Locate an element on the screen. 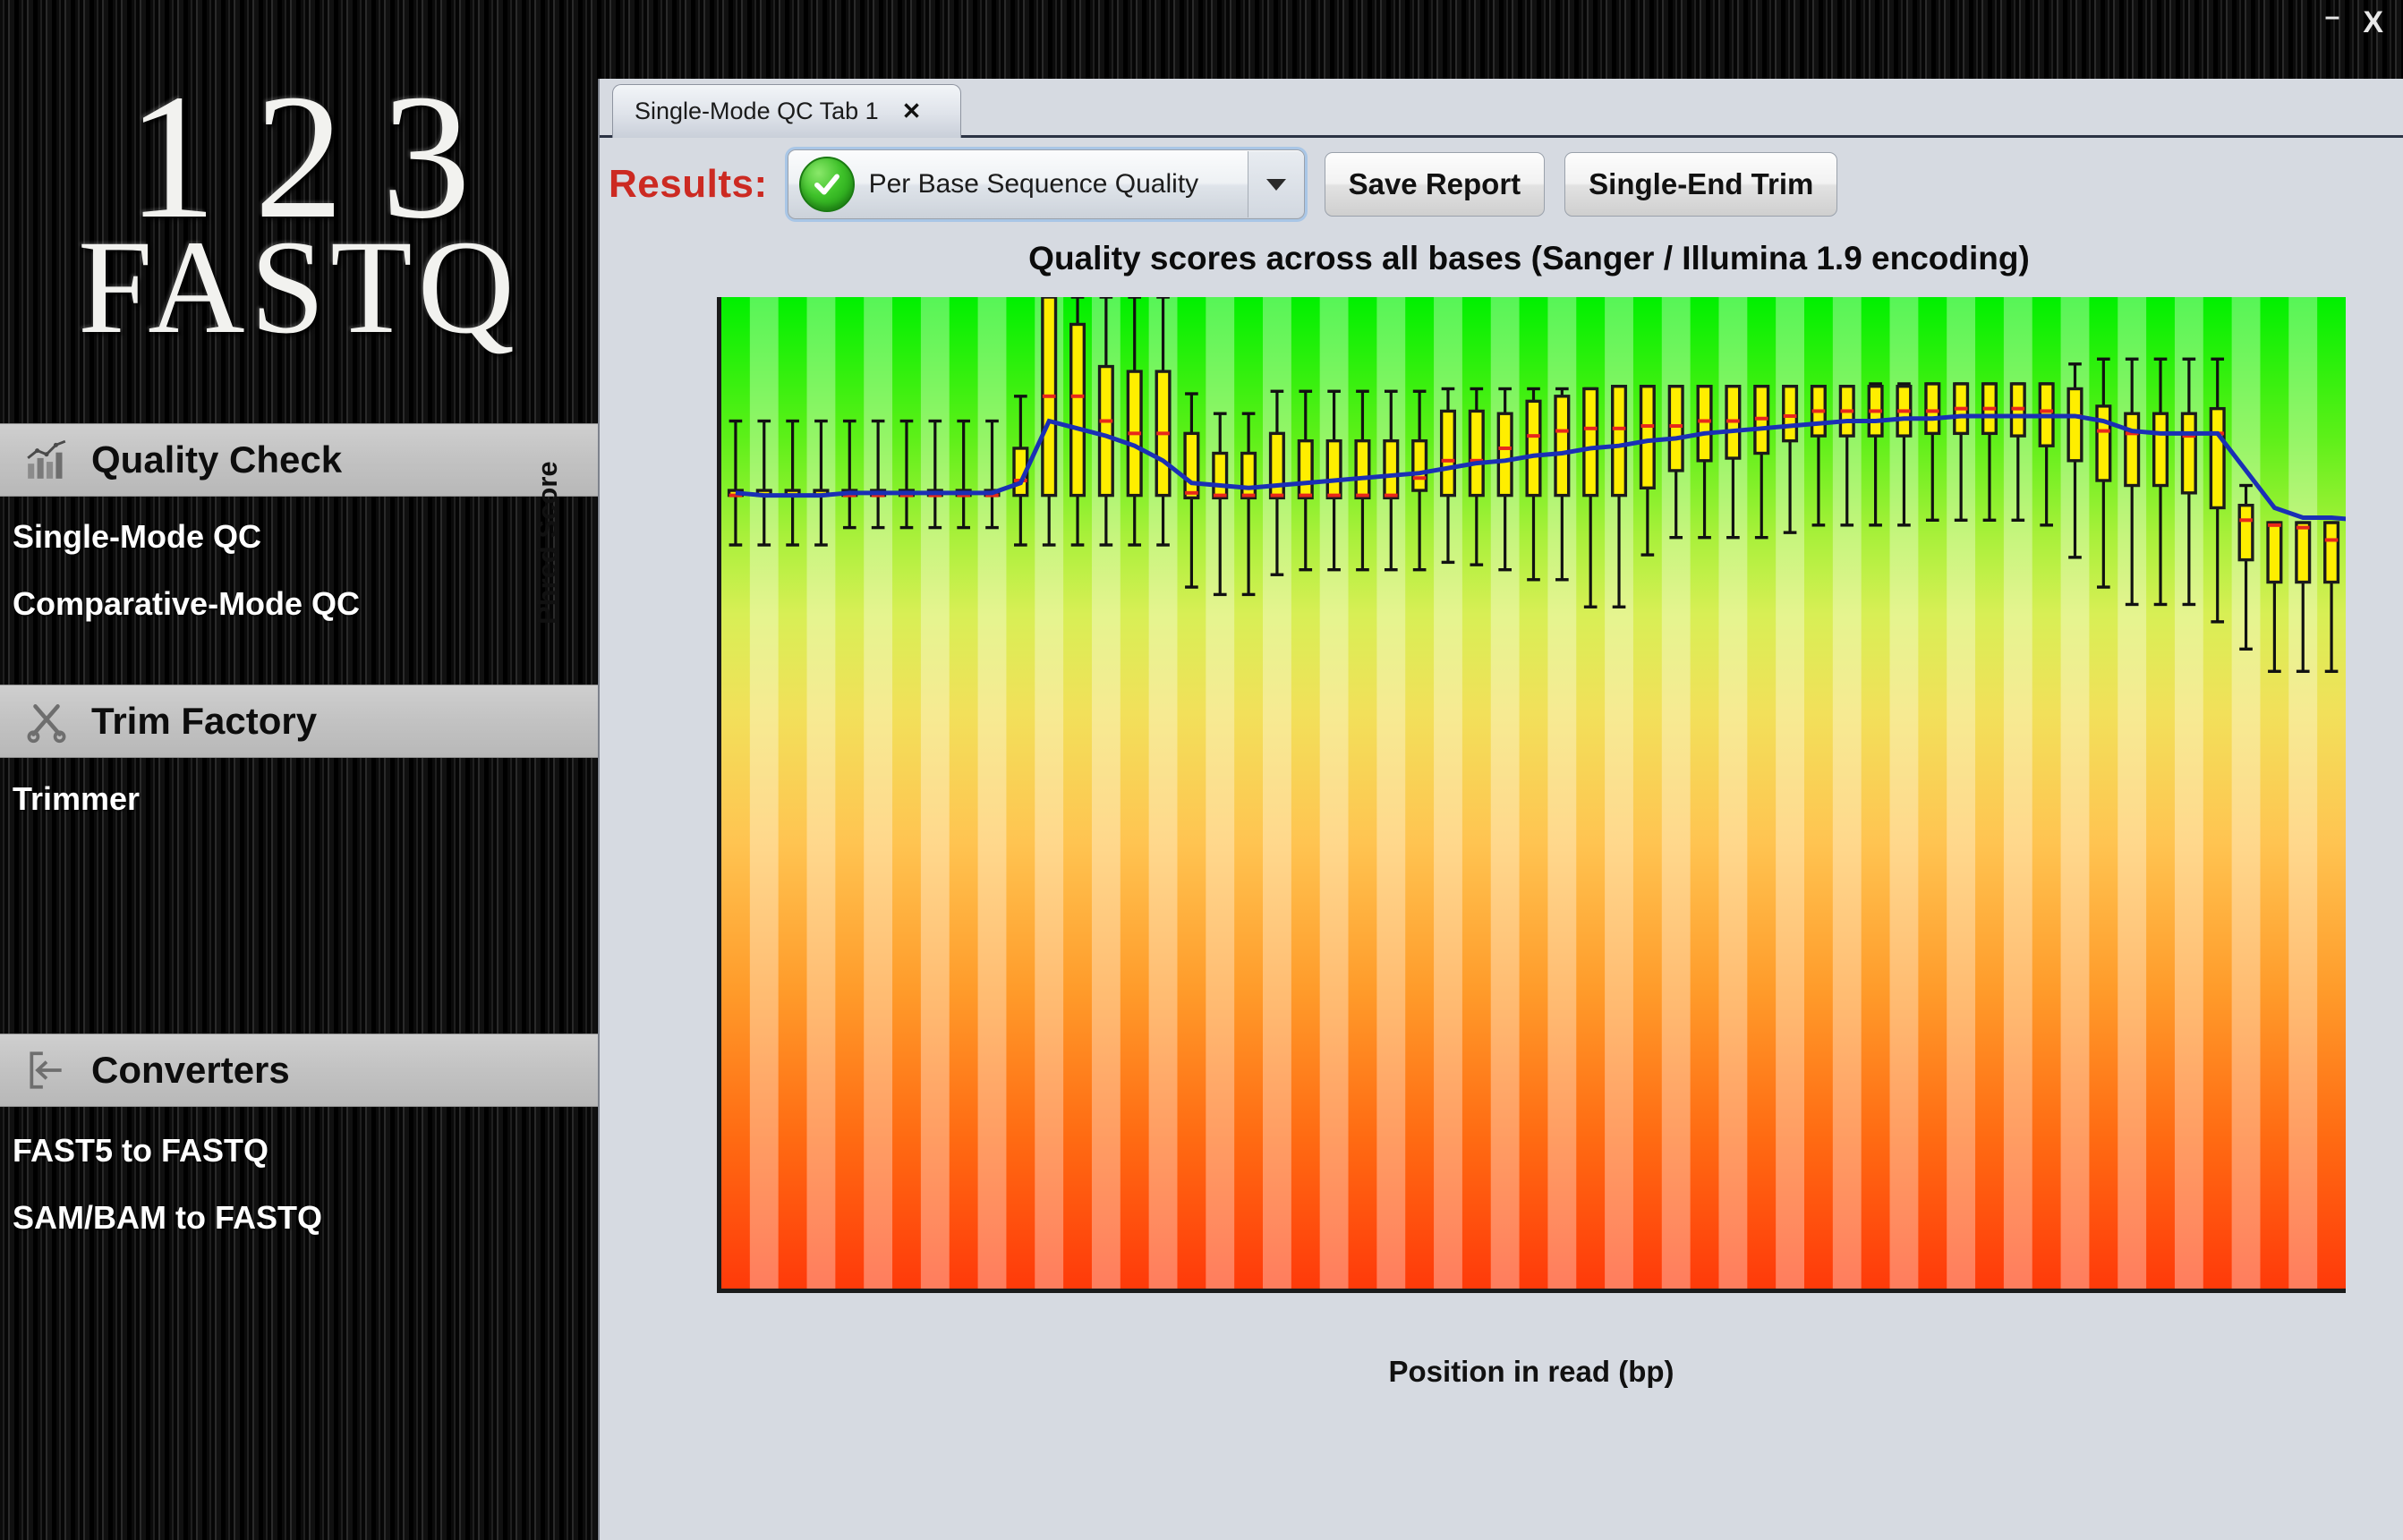 The height and width of the screenshot is (1540, 2403). app-logo: 123 FASTQ is located at coordinates (299, 212).